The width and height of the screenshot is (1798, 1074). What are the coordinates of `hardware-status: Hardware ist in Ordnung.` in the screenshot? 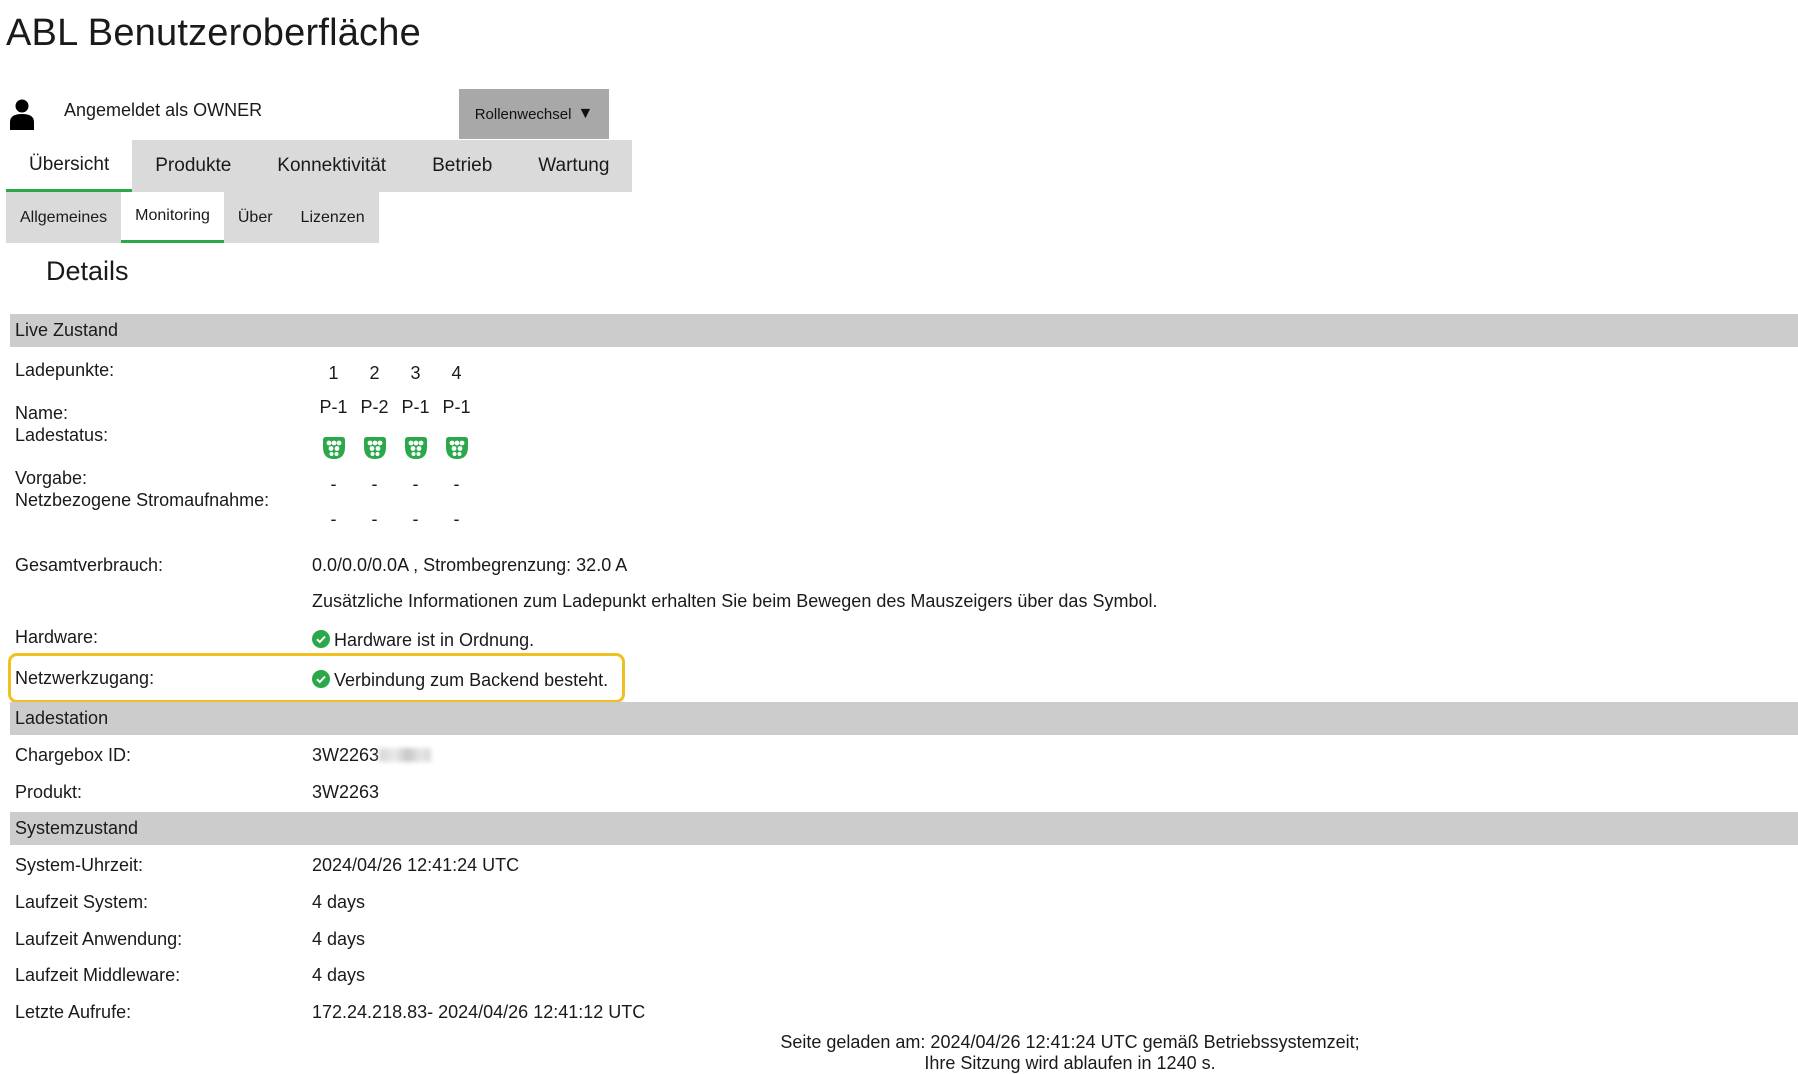 It's located at (423, 640).